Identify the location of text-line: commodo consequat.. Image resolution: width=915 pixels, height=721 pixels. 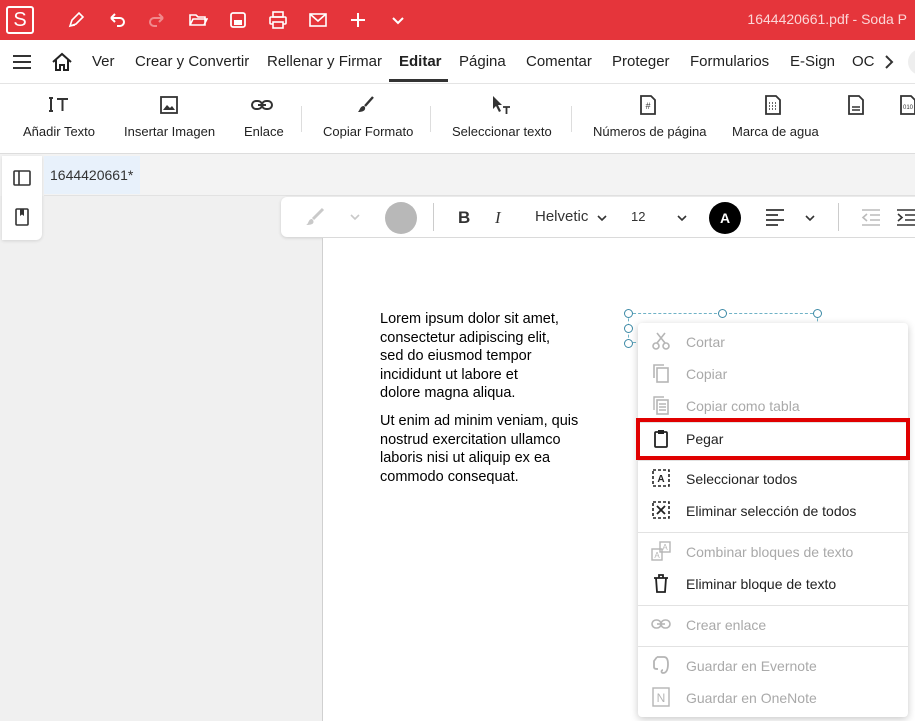
(449, 476).